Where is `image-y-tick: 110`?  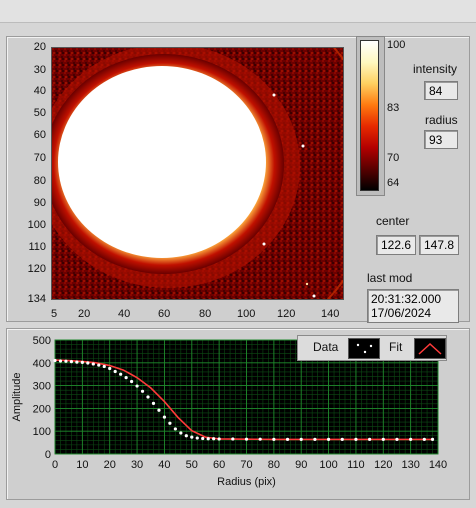
image-y-tick: 110 is located at coordinates (37, 247).